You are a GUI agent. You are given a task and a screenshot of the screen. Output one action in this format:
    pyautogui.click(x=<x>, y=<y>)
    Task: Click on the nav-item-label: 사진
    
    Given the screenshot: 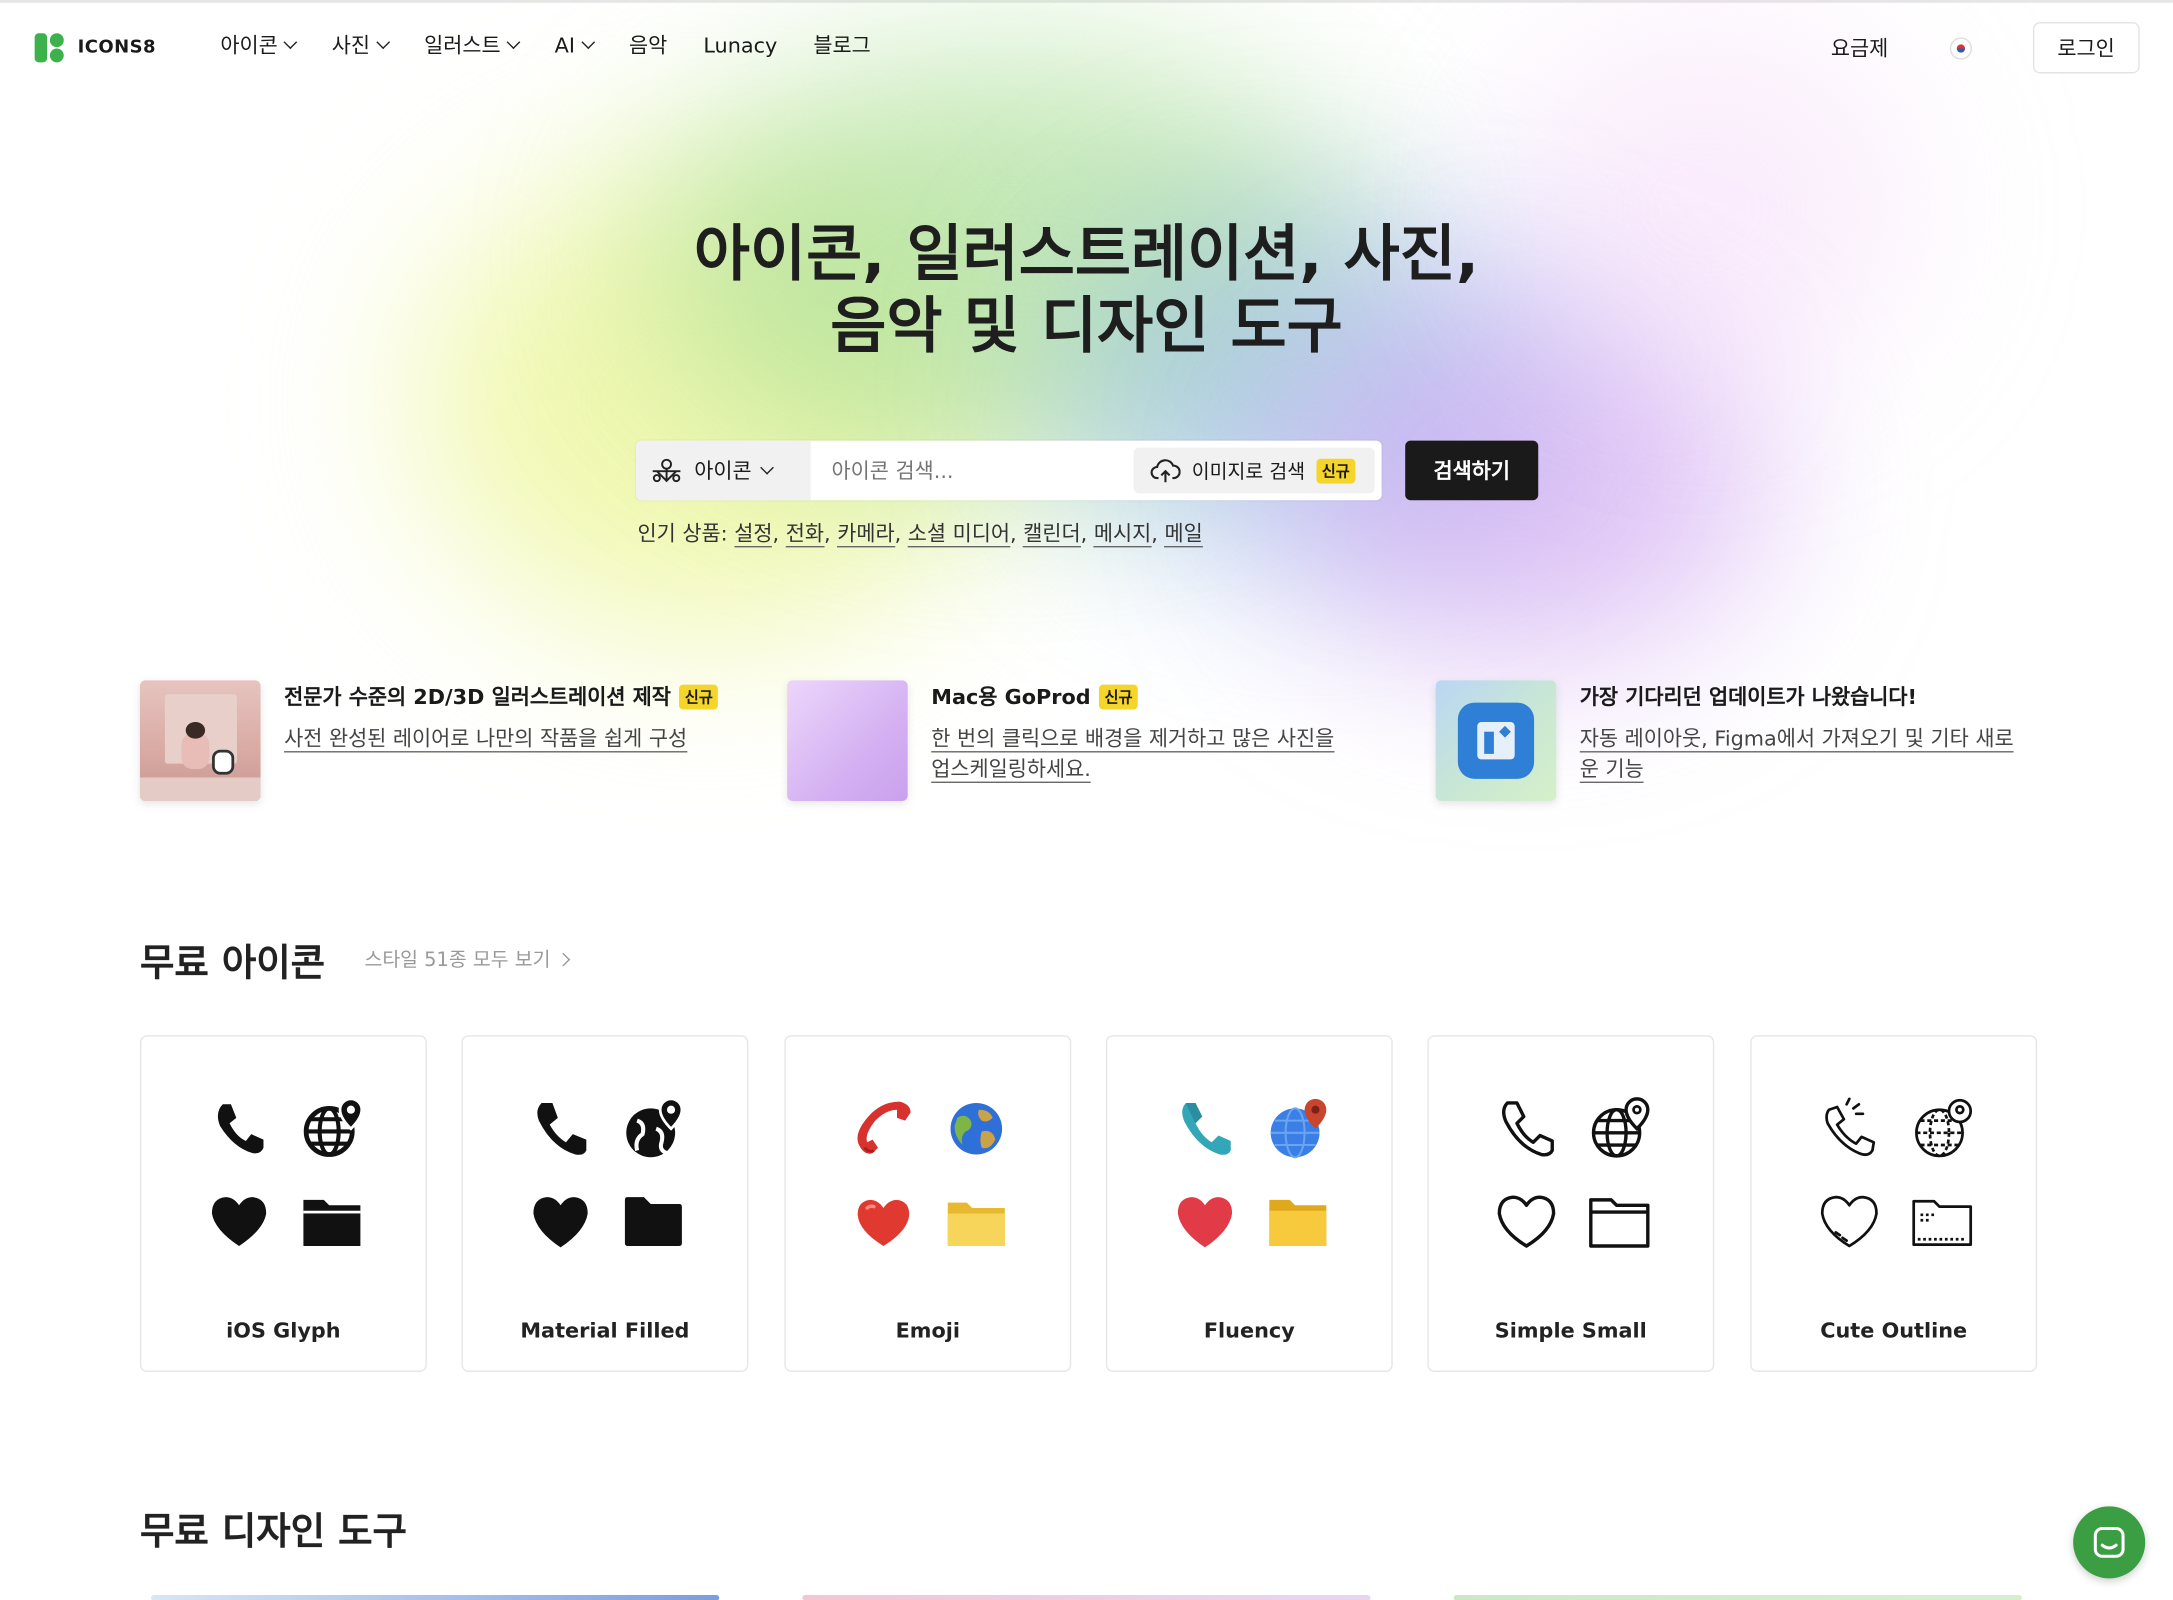 What is the action you would take?
    pyautogui.click(x=351, y=46)
    